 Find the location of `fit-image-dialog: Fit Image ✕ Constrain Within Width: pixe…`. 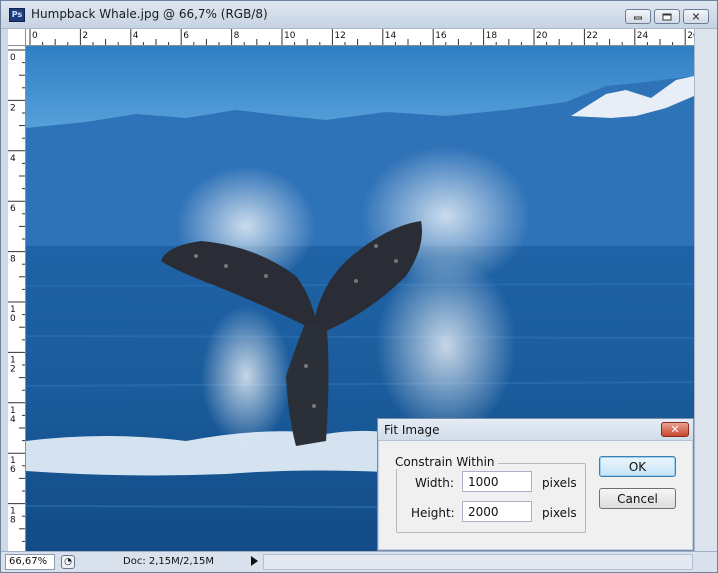

fit-image-dialog: Fit Image ✕ Constrain Within Width: pixe… is located at coordinates (535, 484).